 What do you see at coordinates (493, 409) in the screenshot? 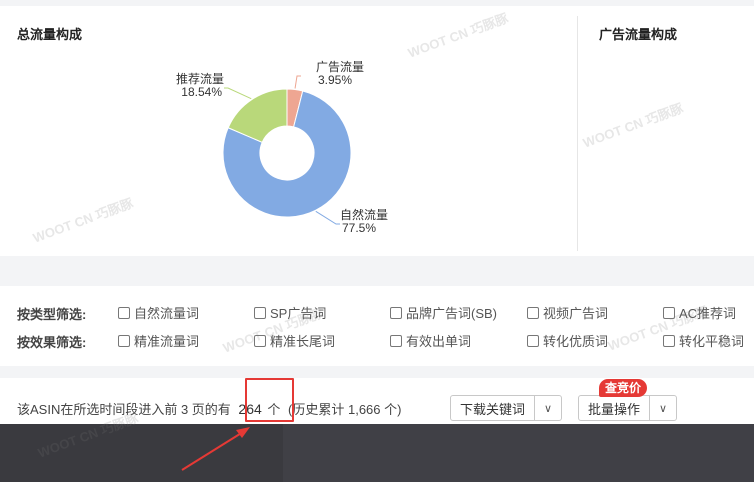
I see `download-keywords-label: 下载关键词` at bounding box center [493, 409].